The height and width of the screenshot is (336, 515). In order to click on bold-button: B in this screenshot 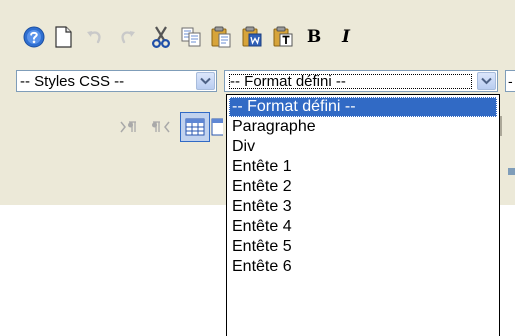, I will do `click(314, 37)`.